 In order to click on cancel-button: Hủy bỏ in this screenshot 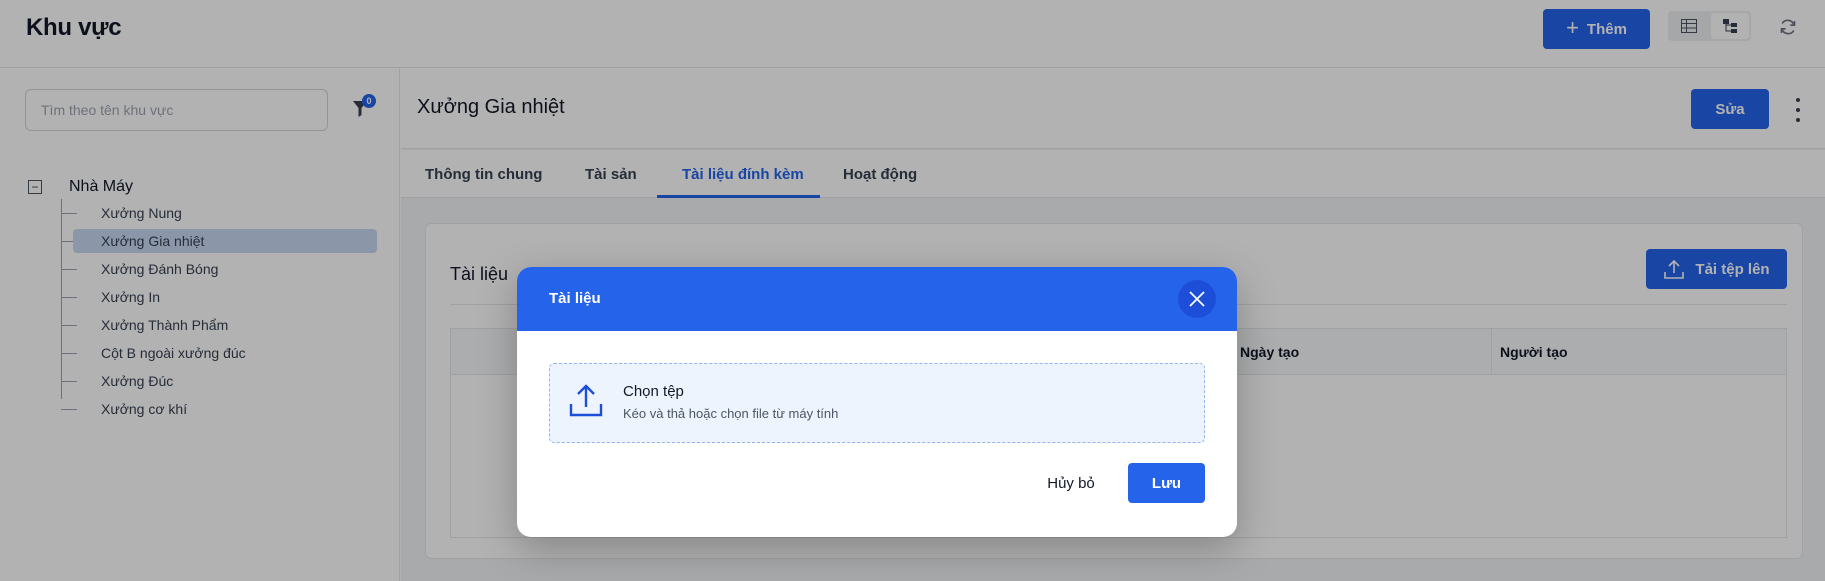, I will do `click(1071, 483)`.